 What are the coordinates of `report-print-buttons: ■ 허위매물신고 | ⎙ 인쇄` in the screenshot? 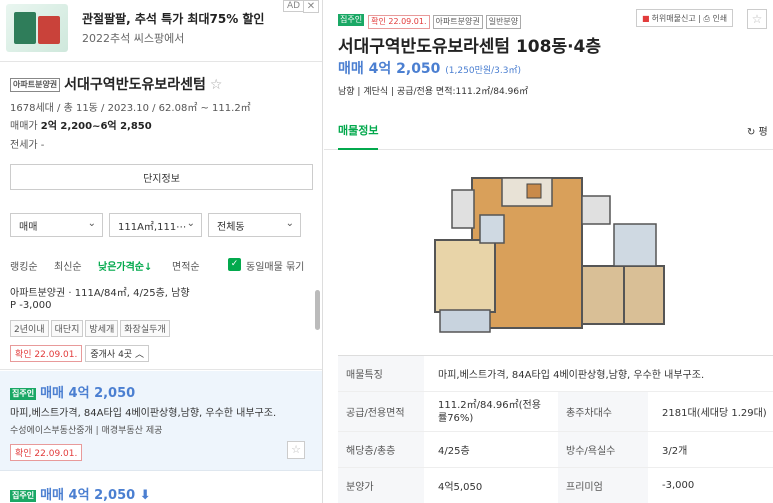 It's located at (685, 18).